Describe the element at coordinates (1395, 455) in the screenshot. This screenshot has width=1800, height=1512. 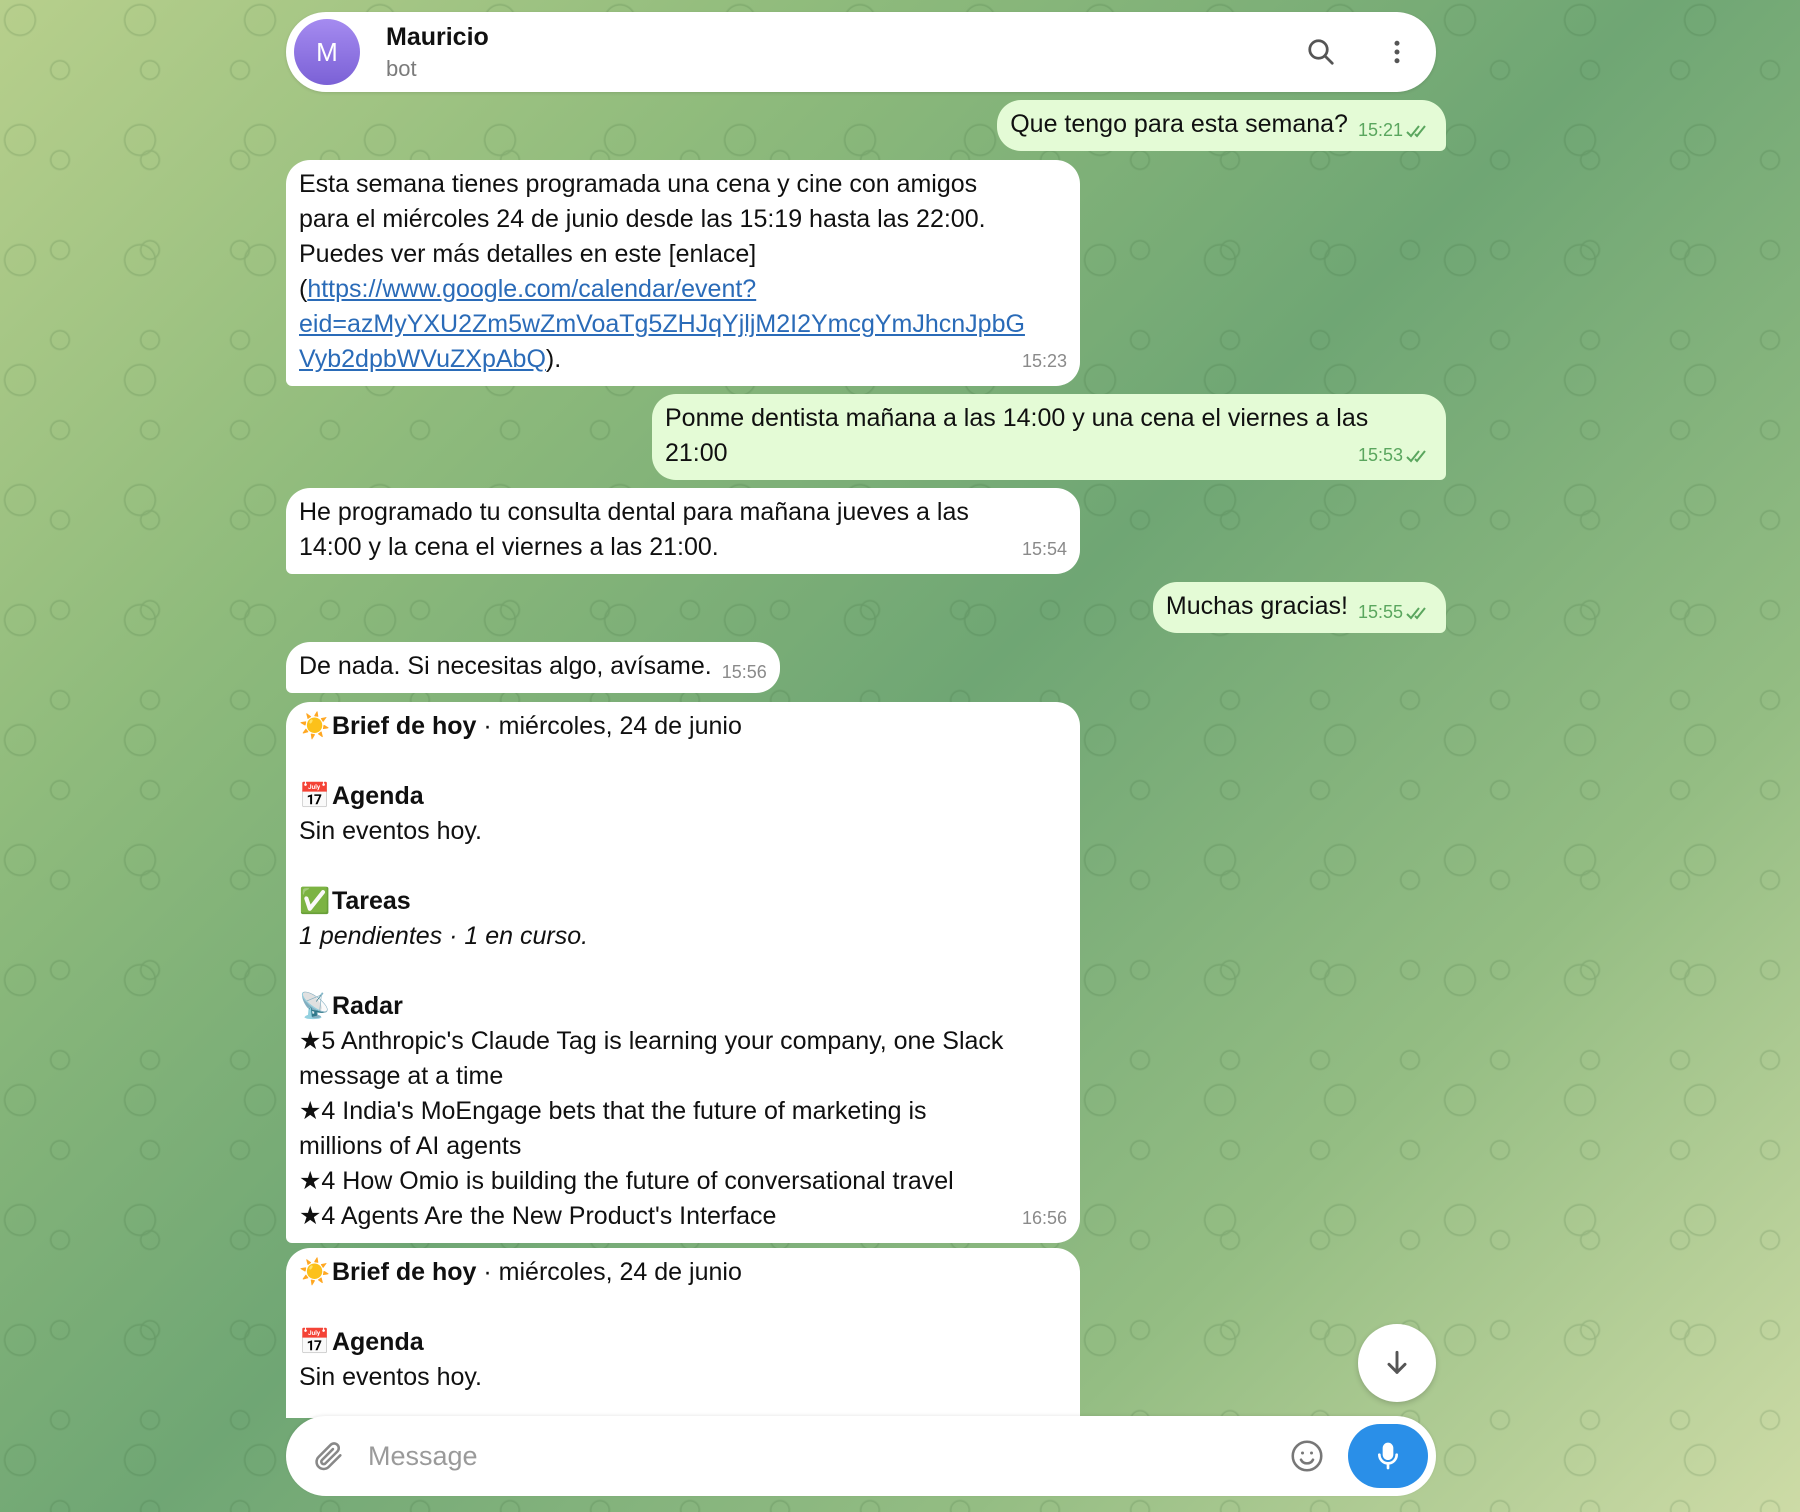
I see `message-time: 15:53` at that location.